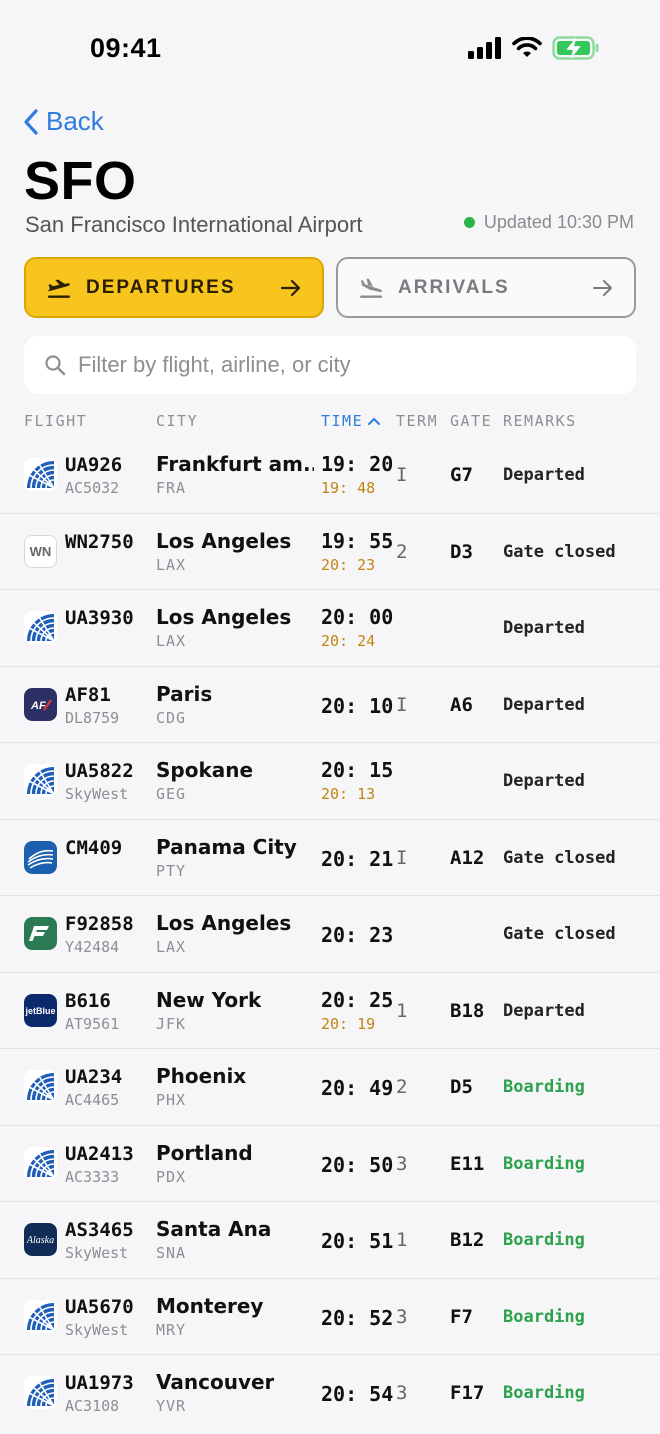 The image size is (660, 1434). I want to click on column-header-term: TERM, so click(417, 421).